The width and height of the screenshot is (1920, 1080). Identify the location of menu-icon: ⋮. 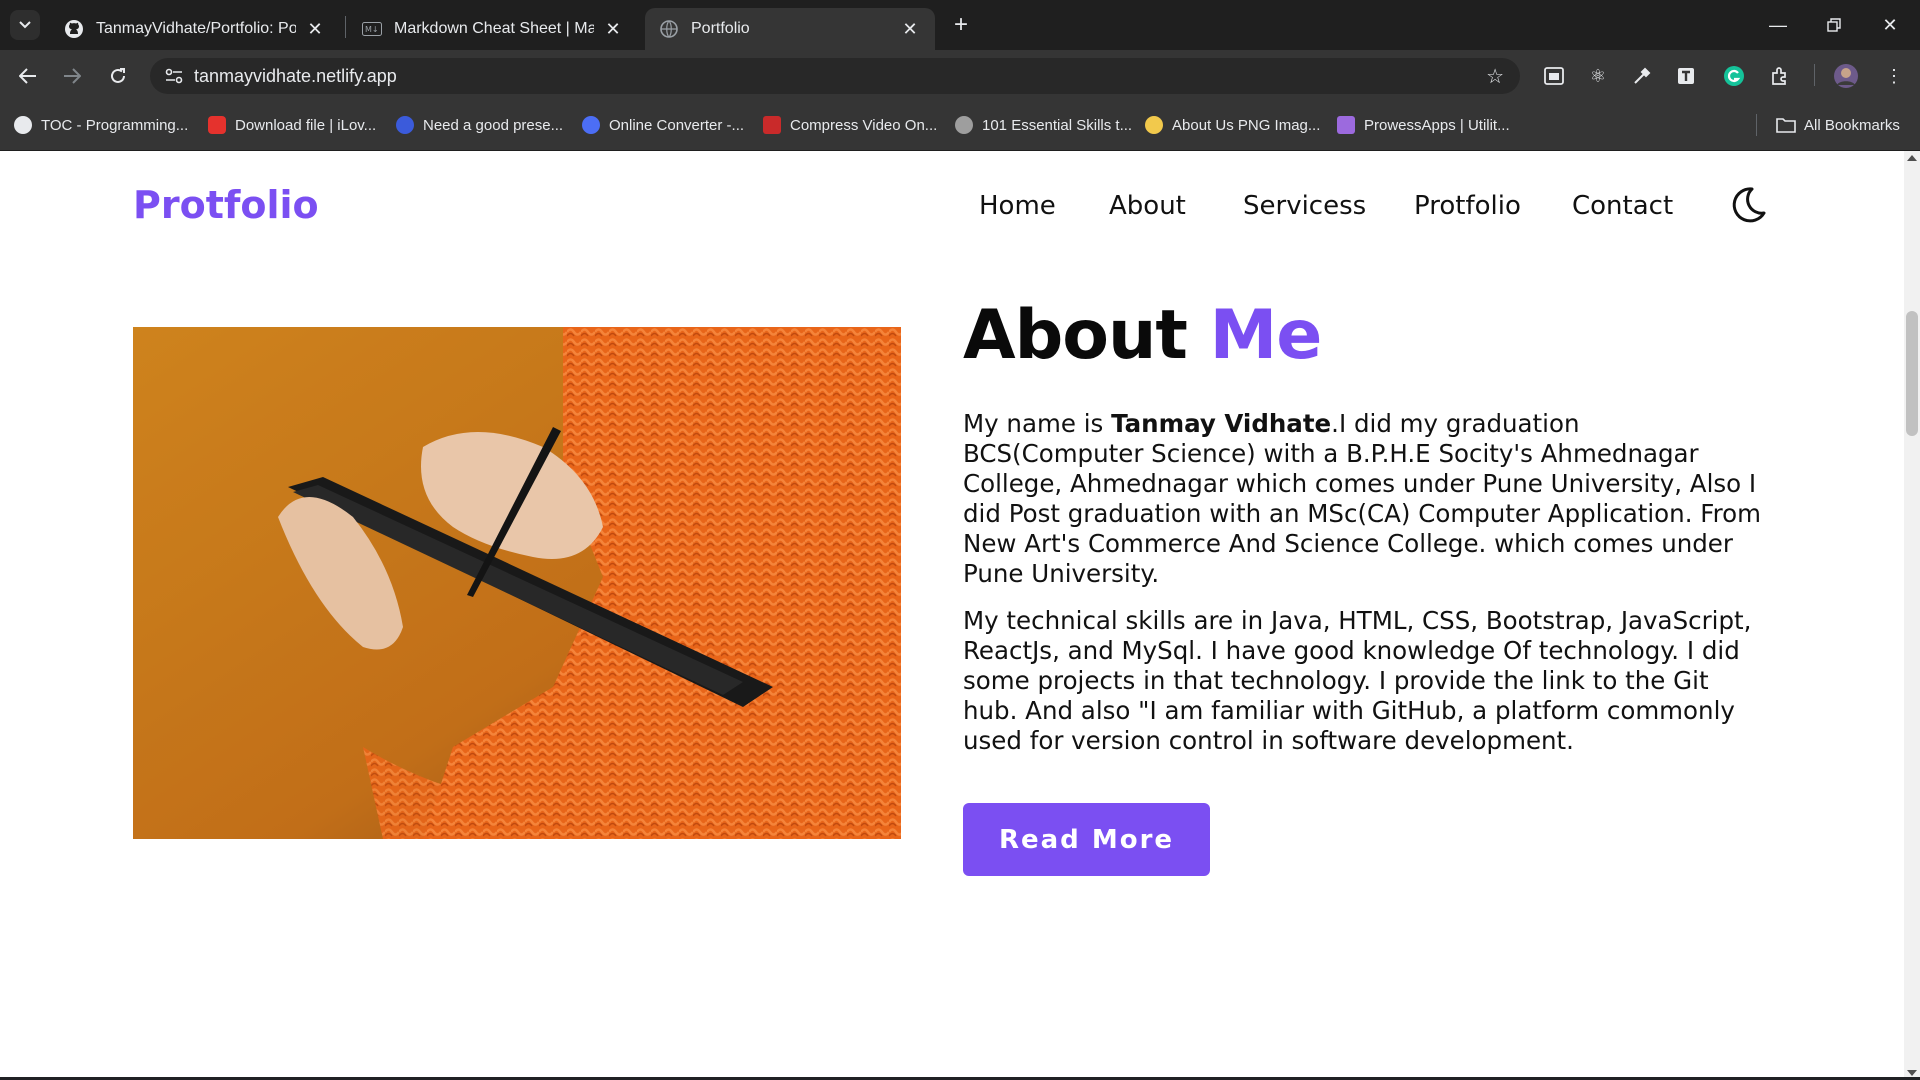
(1894, 76).